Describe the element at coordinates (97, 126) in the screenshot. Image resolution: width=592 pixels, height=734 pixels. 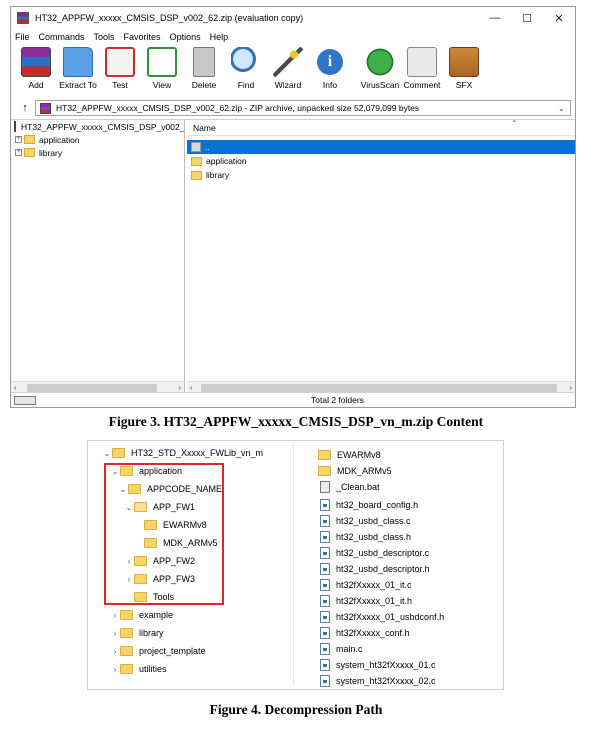
I see `tree-root: HT32_APPFW_xxxxx_CMSIS_DSP_v002_62.zip` at that location.